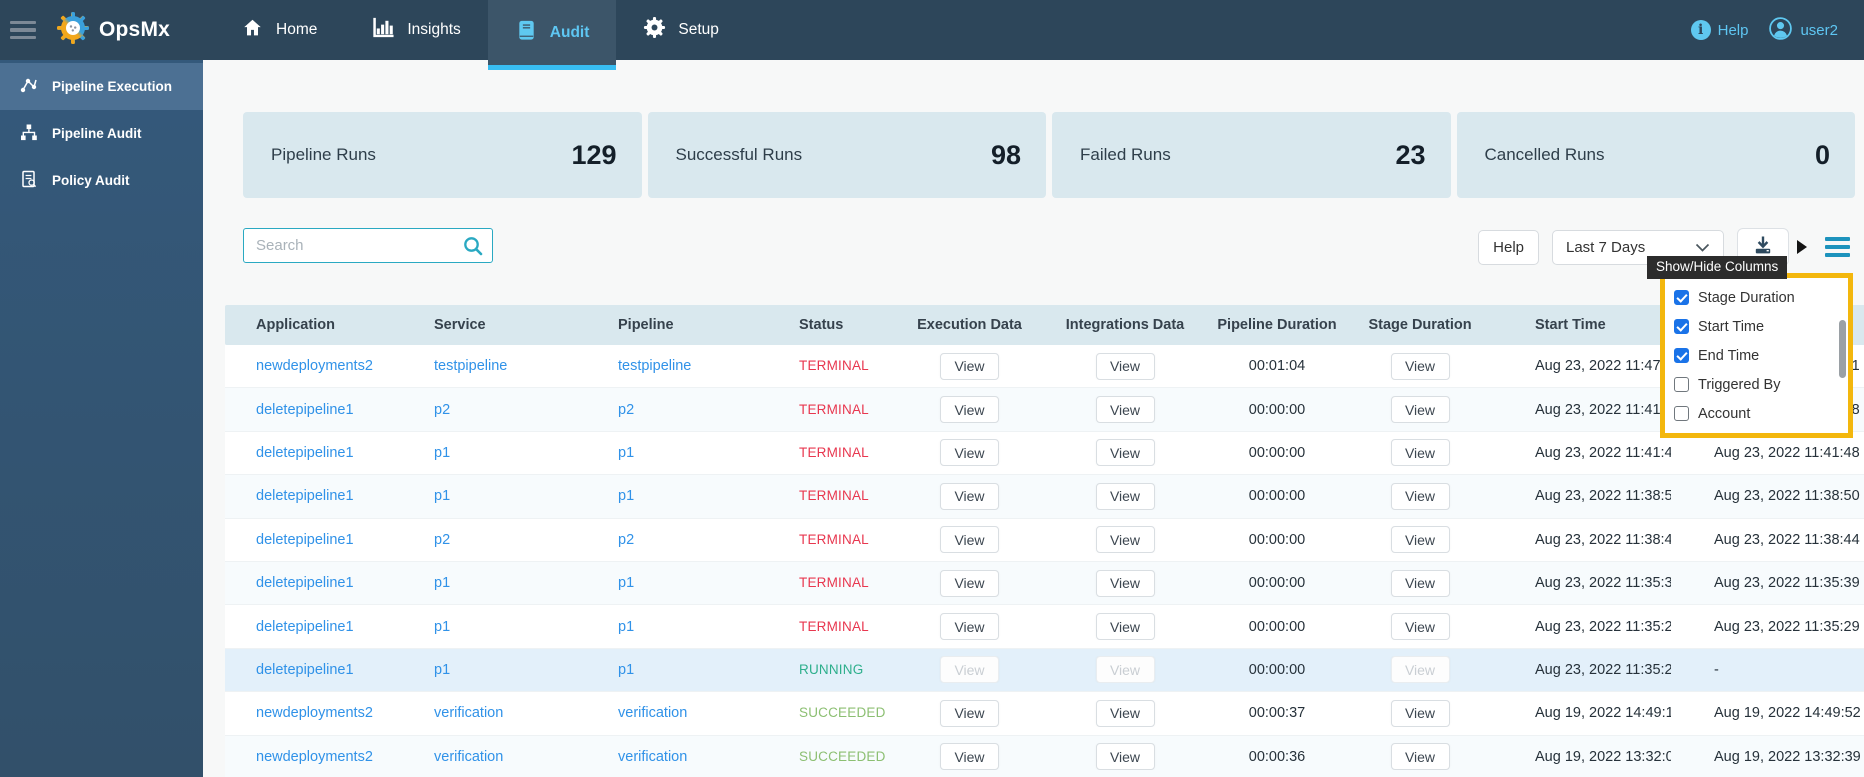 Image resolution: width=1864 pixels, height=777 pixels. Describe the element at coordinates (1716, 669) in the screenshot. I see `end-time-value: -` at that location.